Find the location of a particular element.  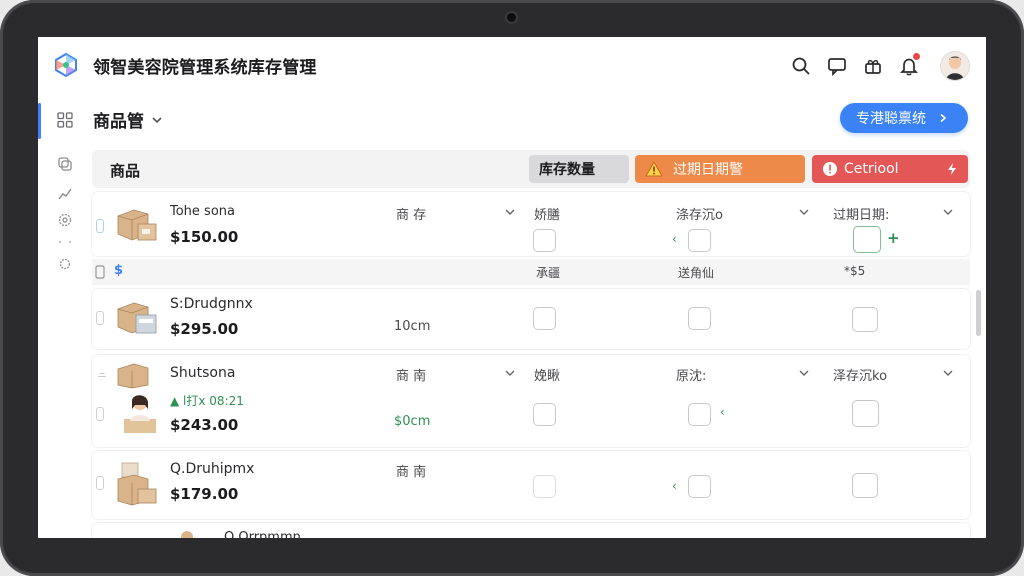

product-price: $295.00 is located at coordinates (204, 329).